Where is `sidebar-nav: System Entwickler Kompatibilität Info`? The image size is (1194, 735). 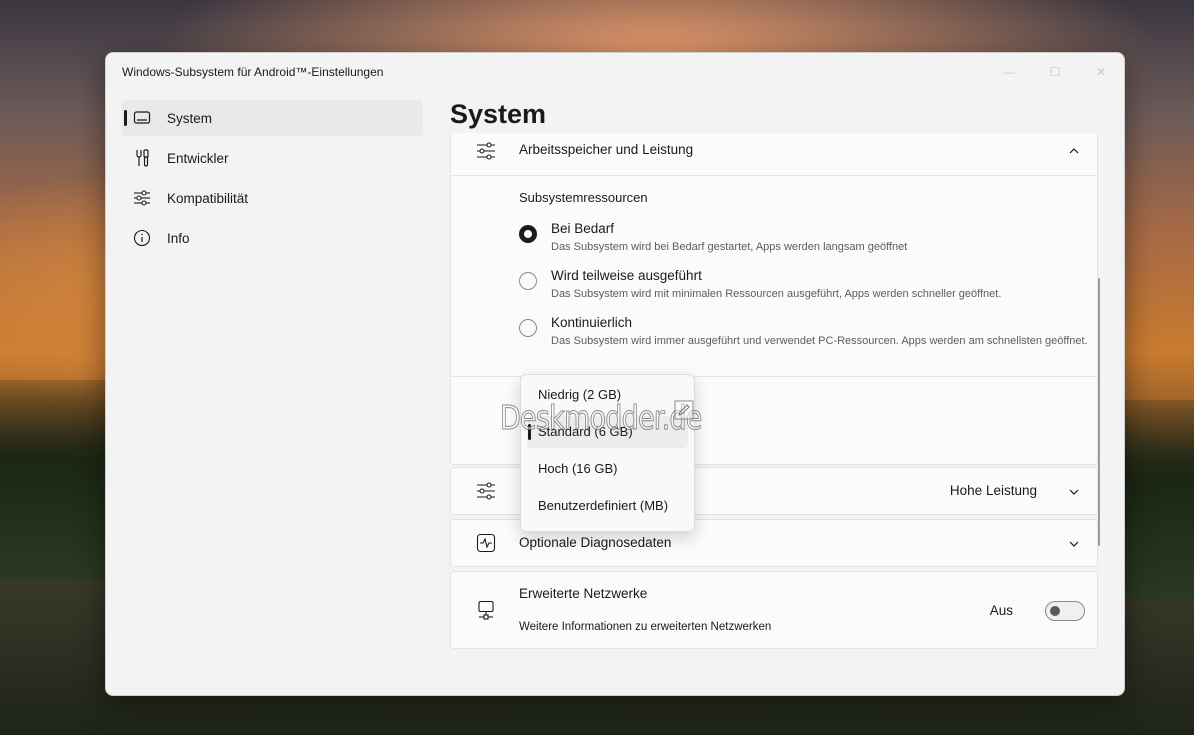
sidebar-nav: System Entwickler Kompatibilität Info is located at coordinates (272, 180).